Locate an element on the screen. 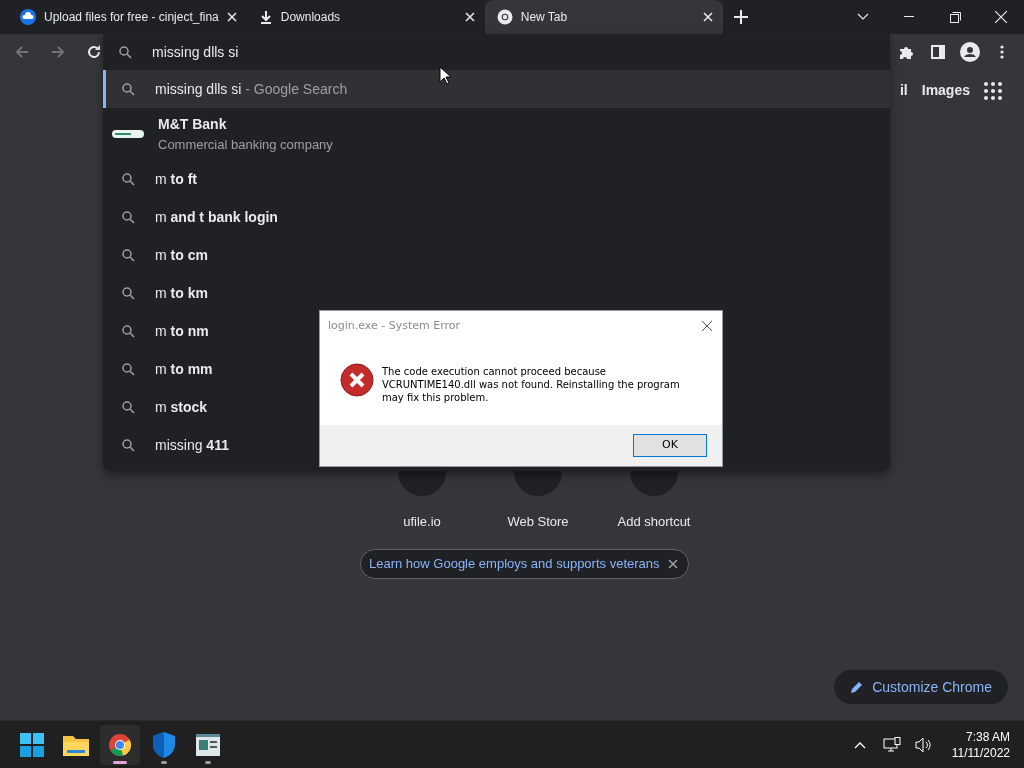 This screenshot has height=768, width=1024. error-message: The code execution cannot proceed because VCRUNTIME140.dll was not found. Reinstalling the program may fix this problem. is located at coordinates (531, 384).